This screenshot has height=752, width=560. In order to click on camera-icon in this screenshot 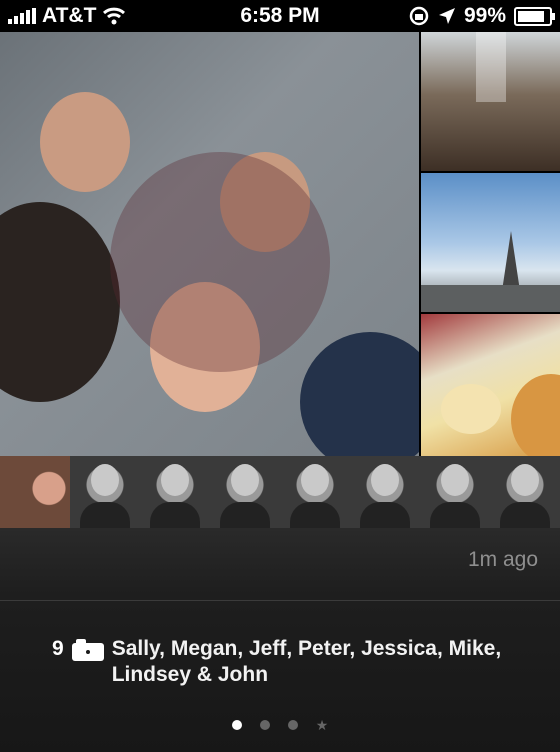, I will do `click(87, 650)`.